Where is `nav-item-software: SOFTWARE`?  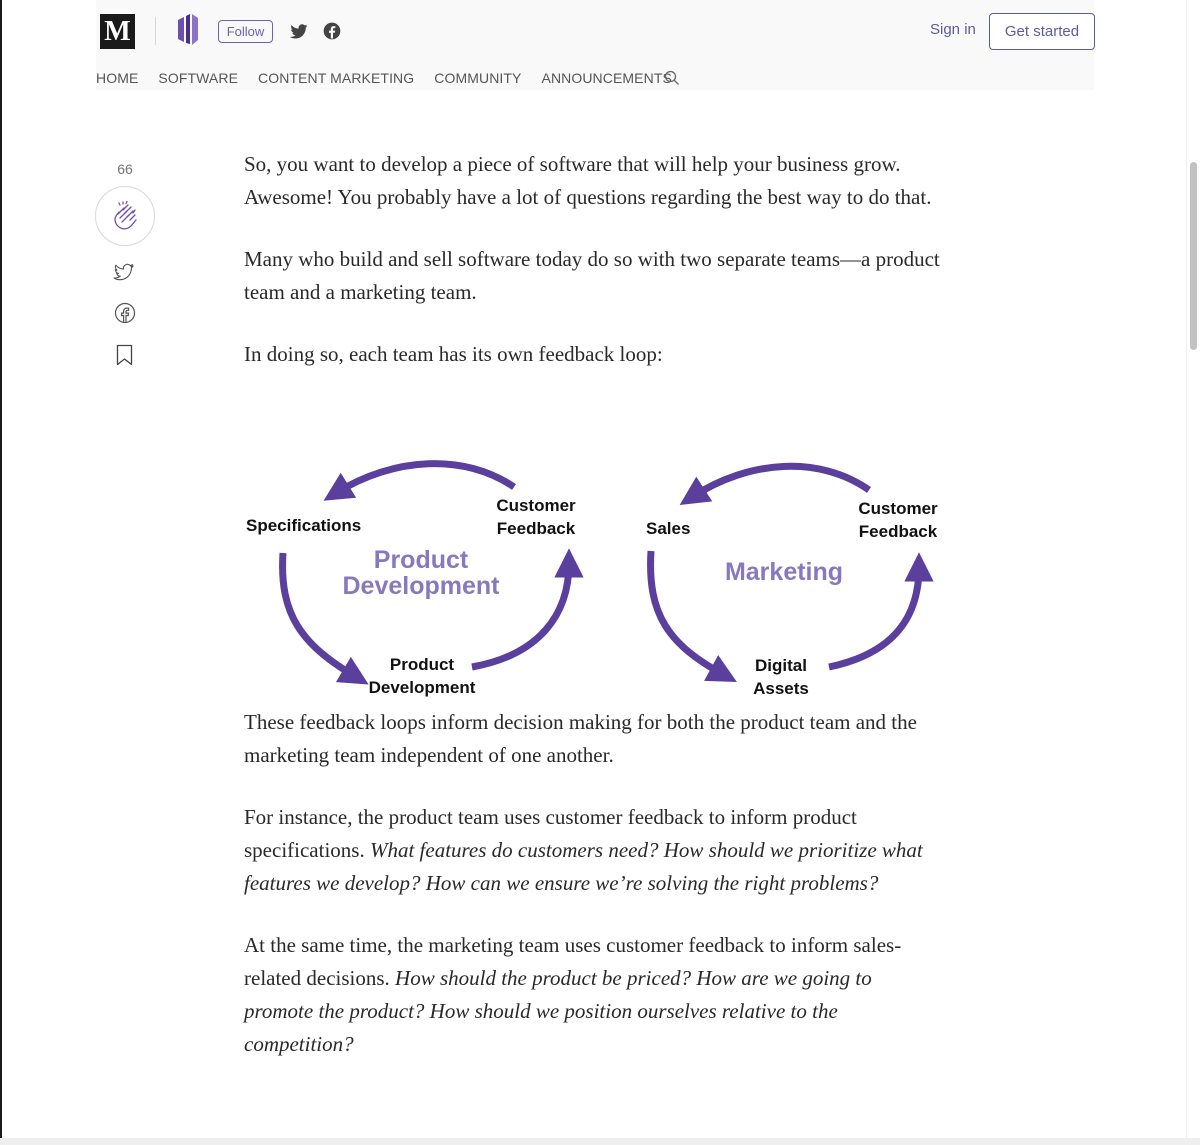
nav-item-software: SOFTWARE is located at coordinates (198, 79).